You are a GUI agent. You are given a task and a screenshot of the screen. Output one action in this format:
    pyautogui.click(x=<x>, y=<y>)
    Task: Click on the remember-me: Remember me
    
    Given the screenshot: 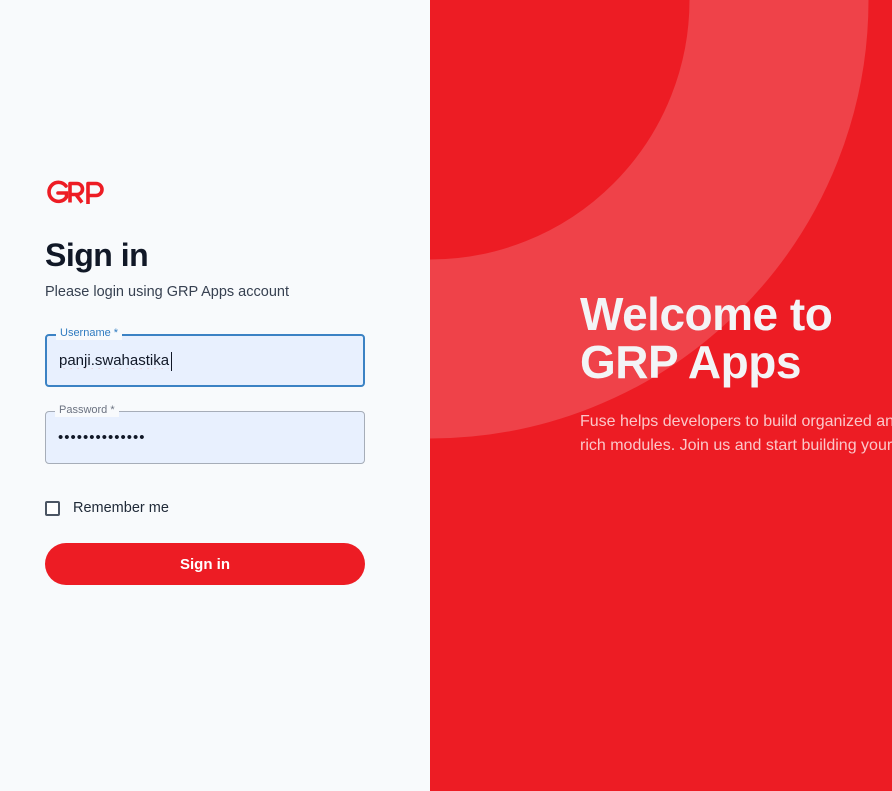 What is the action you would take?
    pyautogui.click(x=107, y=508)
    